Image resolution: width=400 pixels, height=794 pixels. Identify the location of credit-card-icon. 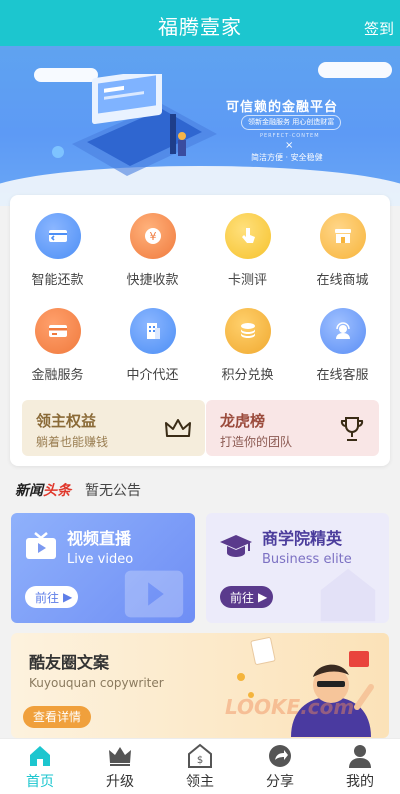
(57, 331).